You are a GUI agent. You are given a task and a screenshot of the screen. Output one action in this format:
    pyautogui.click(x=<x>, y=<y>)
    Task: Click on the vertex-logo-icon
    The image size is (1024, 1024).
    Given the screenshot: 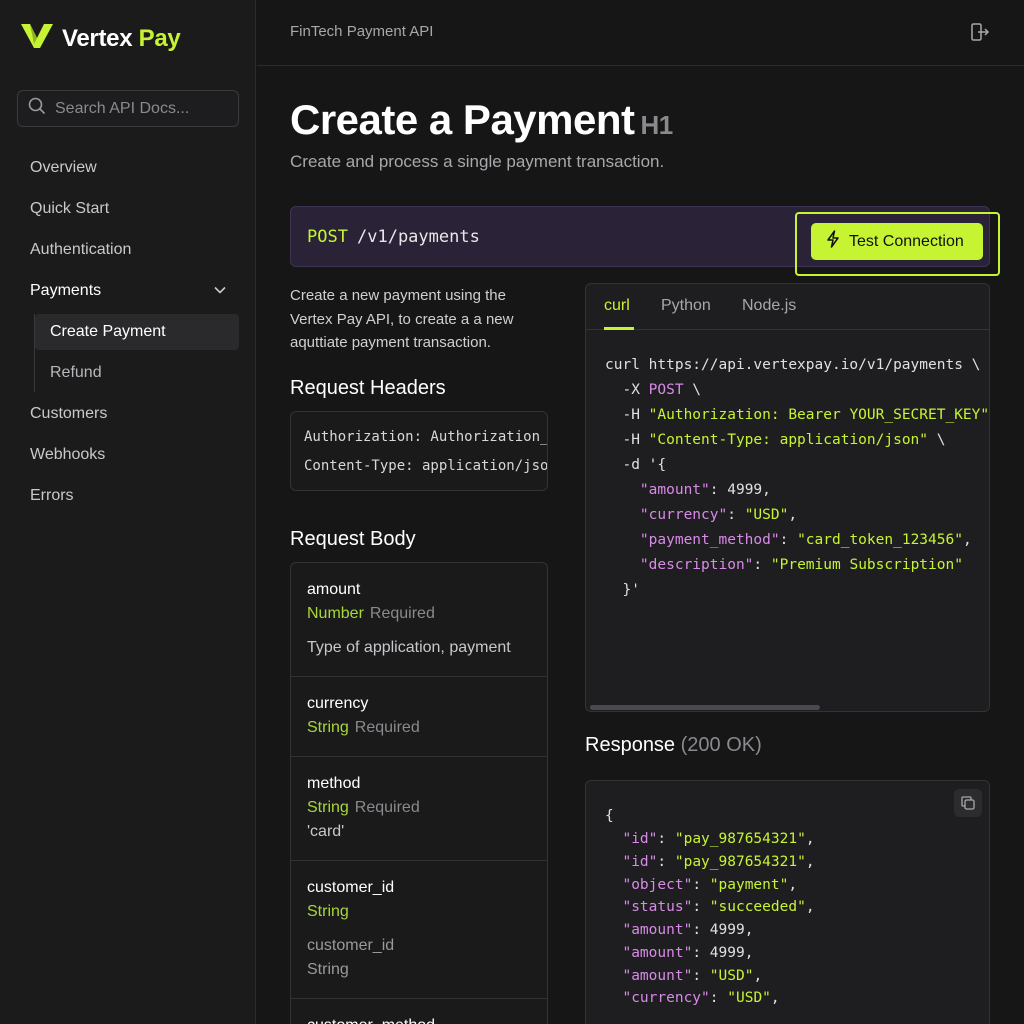 What is the action you would take?
    pyautogui.click(x=37, y=38)
    